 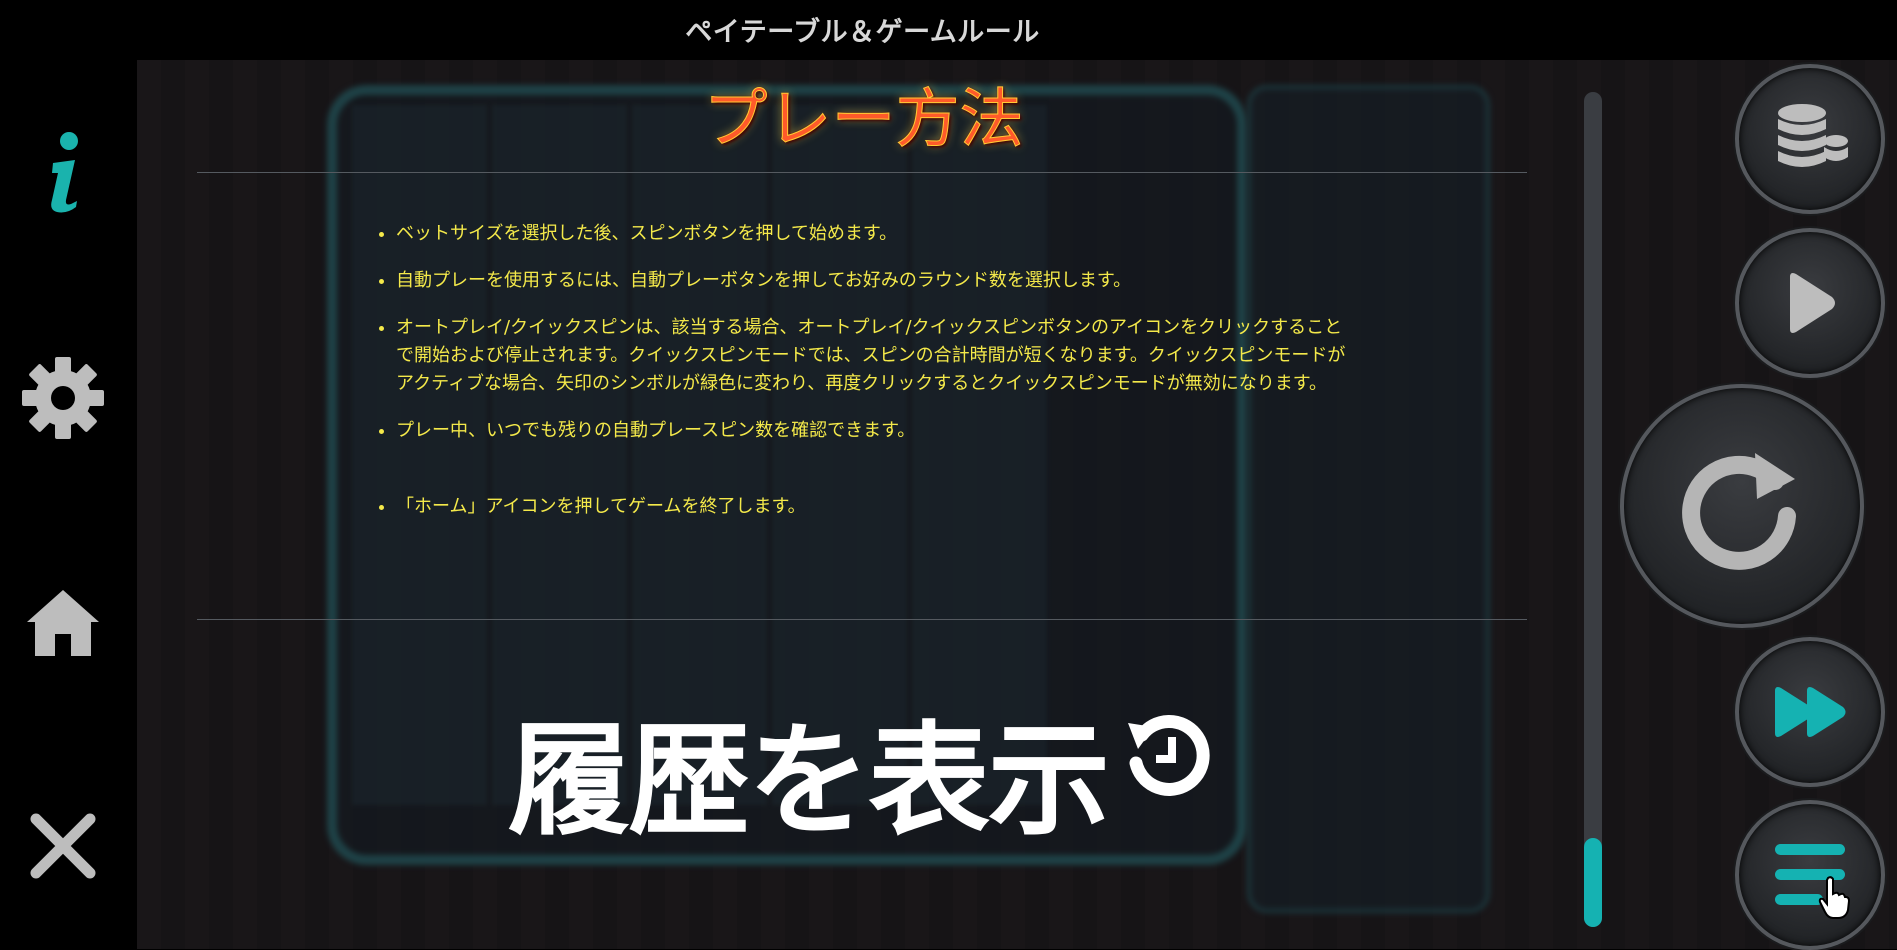 What do you see at coordinates (809, 770) in the screenshot?
I see `history-button-label: 履歴を表示` at bounding box center [809, 770].